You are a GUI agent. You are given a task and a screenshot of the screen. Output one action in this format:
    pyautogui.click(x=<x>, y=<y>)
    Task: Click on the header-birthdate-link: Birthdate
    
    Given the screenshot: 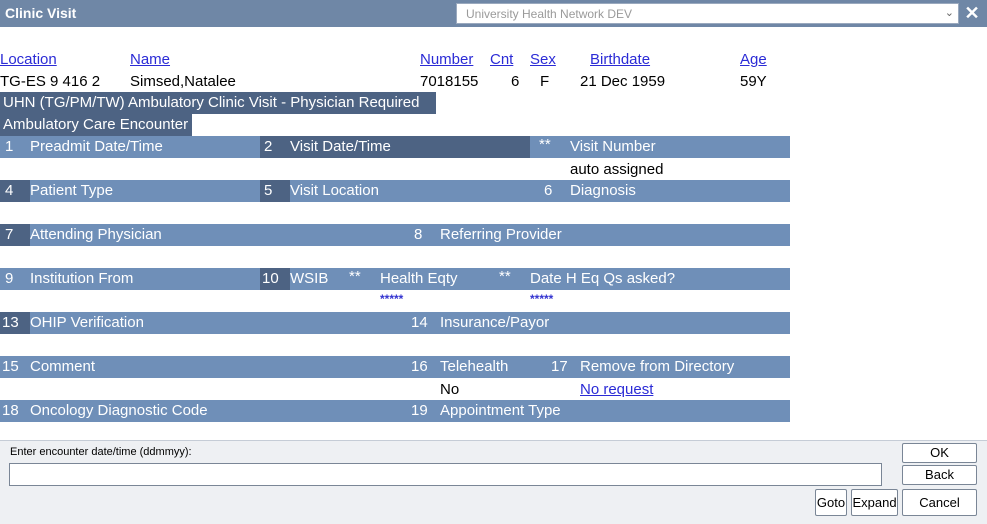 What is the action you would take?
    pyautogui.click(x=620, y=59)
    